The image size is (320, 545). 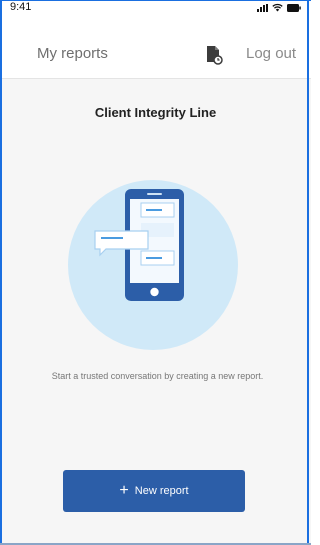 I want to click on frame-edge-top, so click(x=155, y=0).